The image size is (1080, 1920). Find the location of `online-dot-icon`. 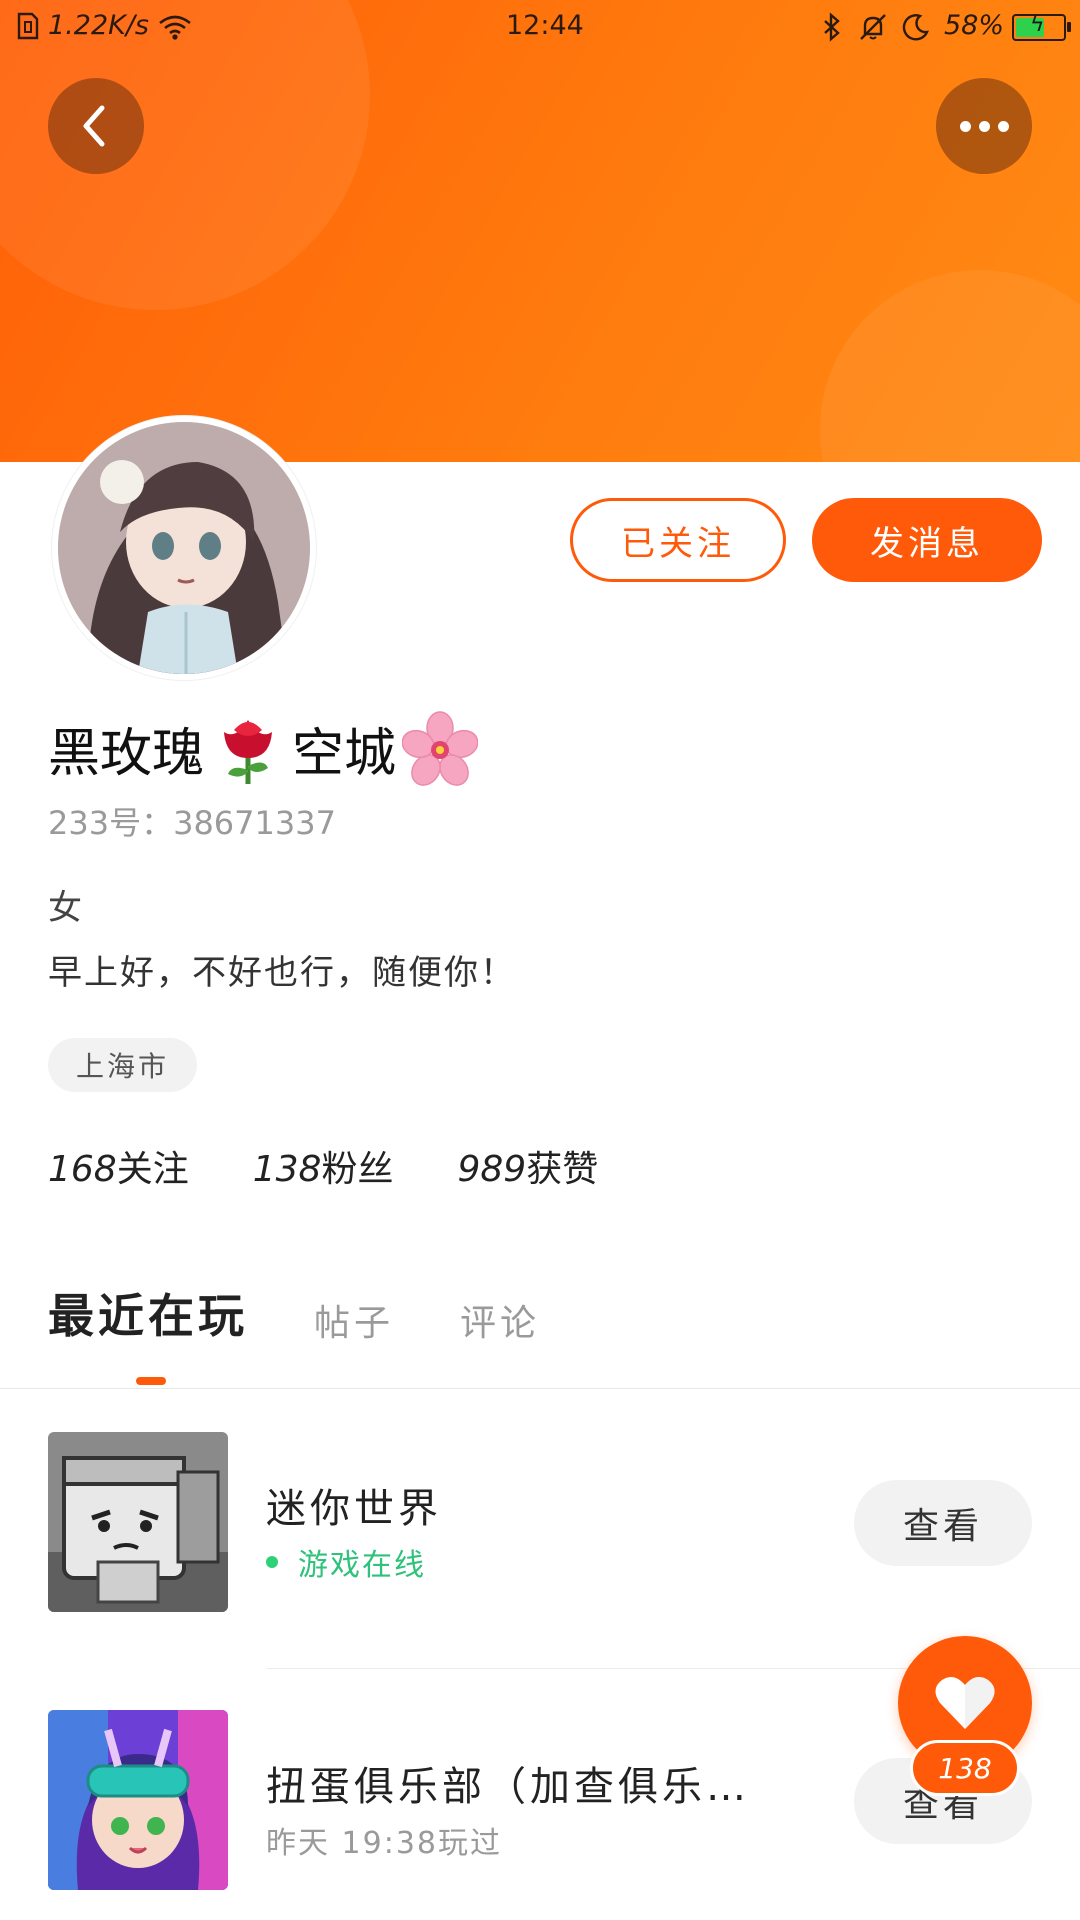

online-dot-icon is located at coordinates (272, 1562).